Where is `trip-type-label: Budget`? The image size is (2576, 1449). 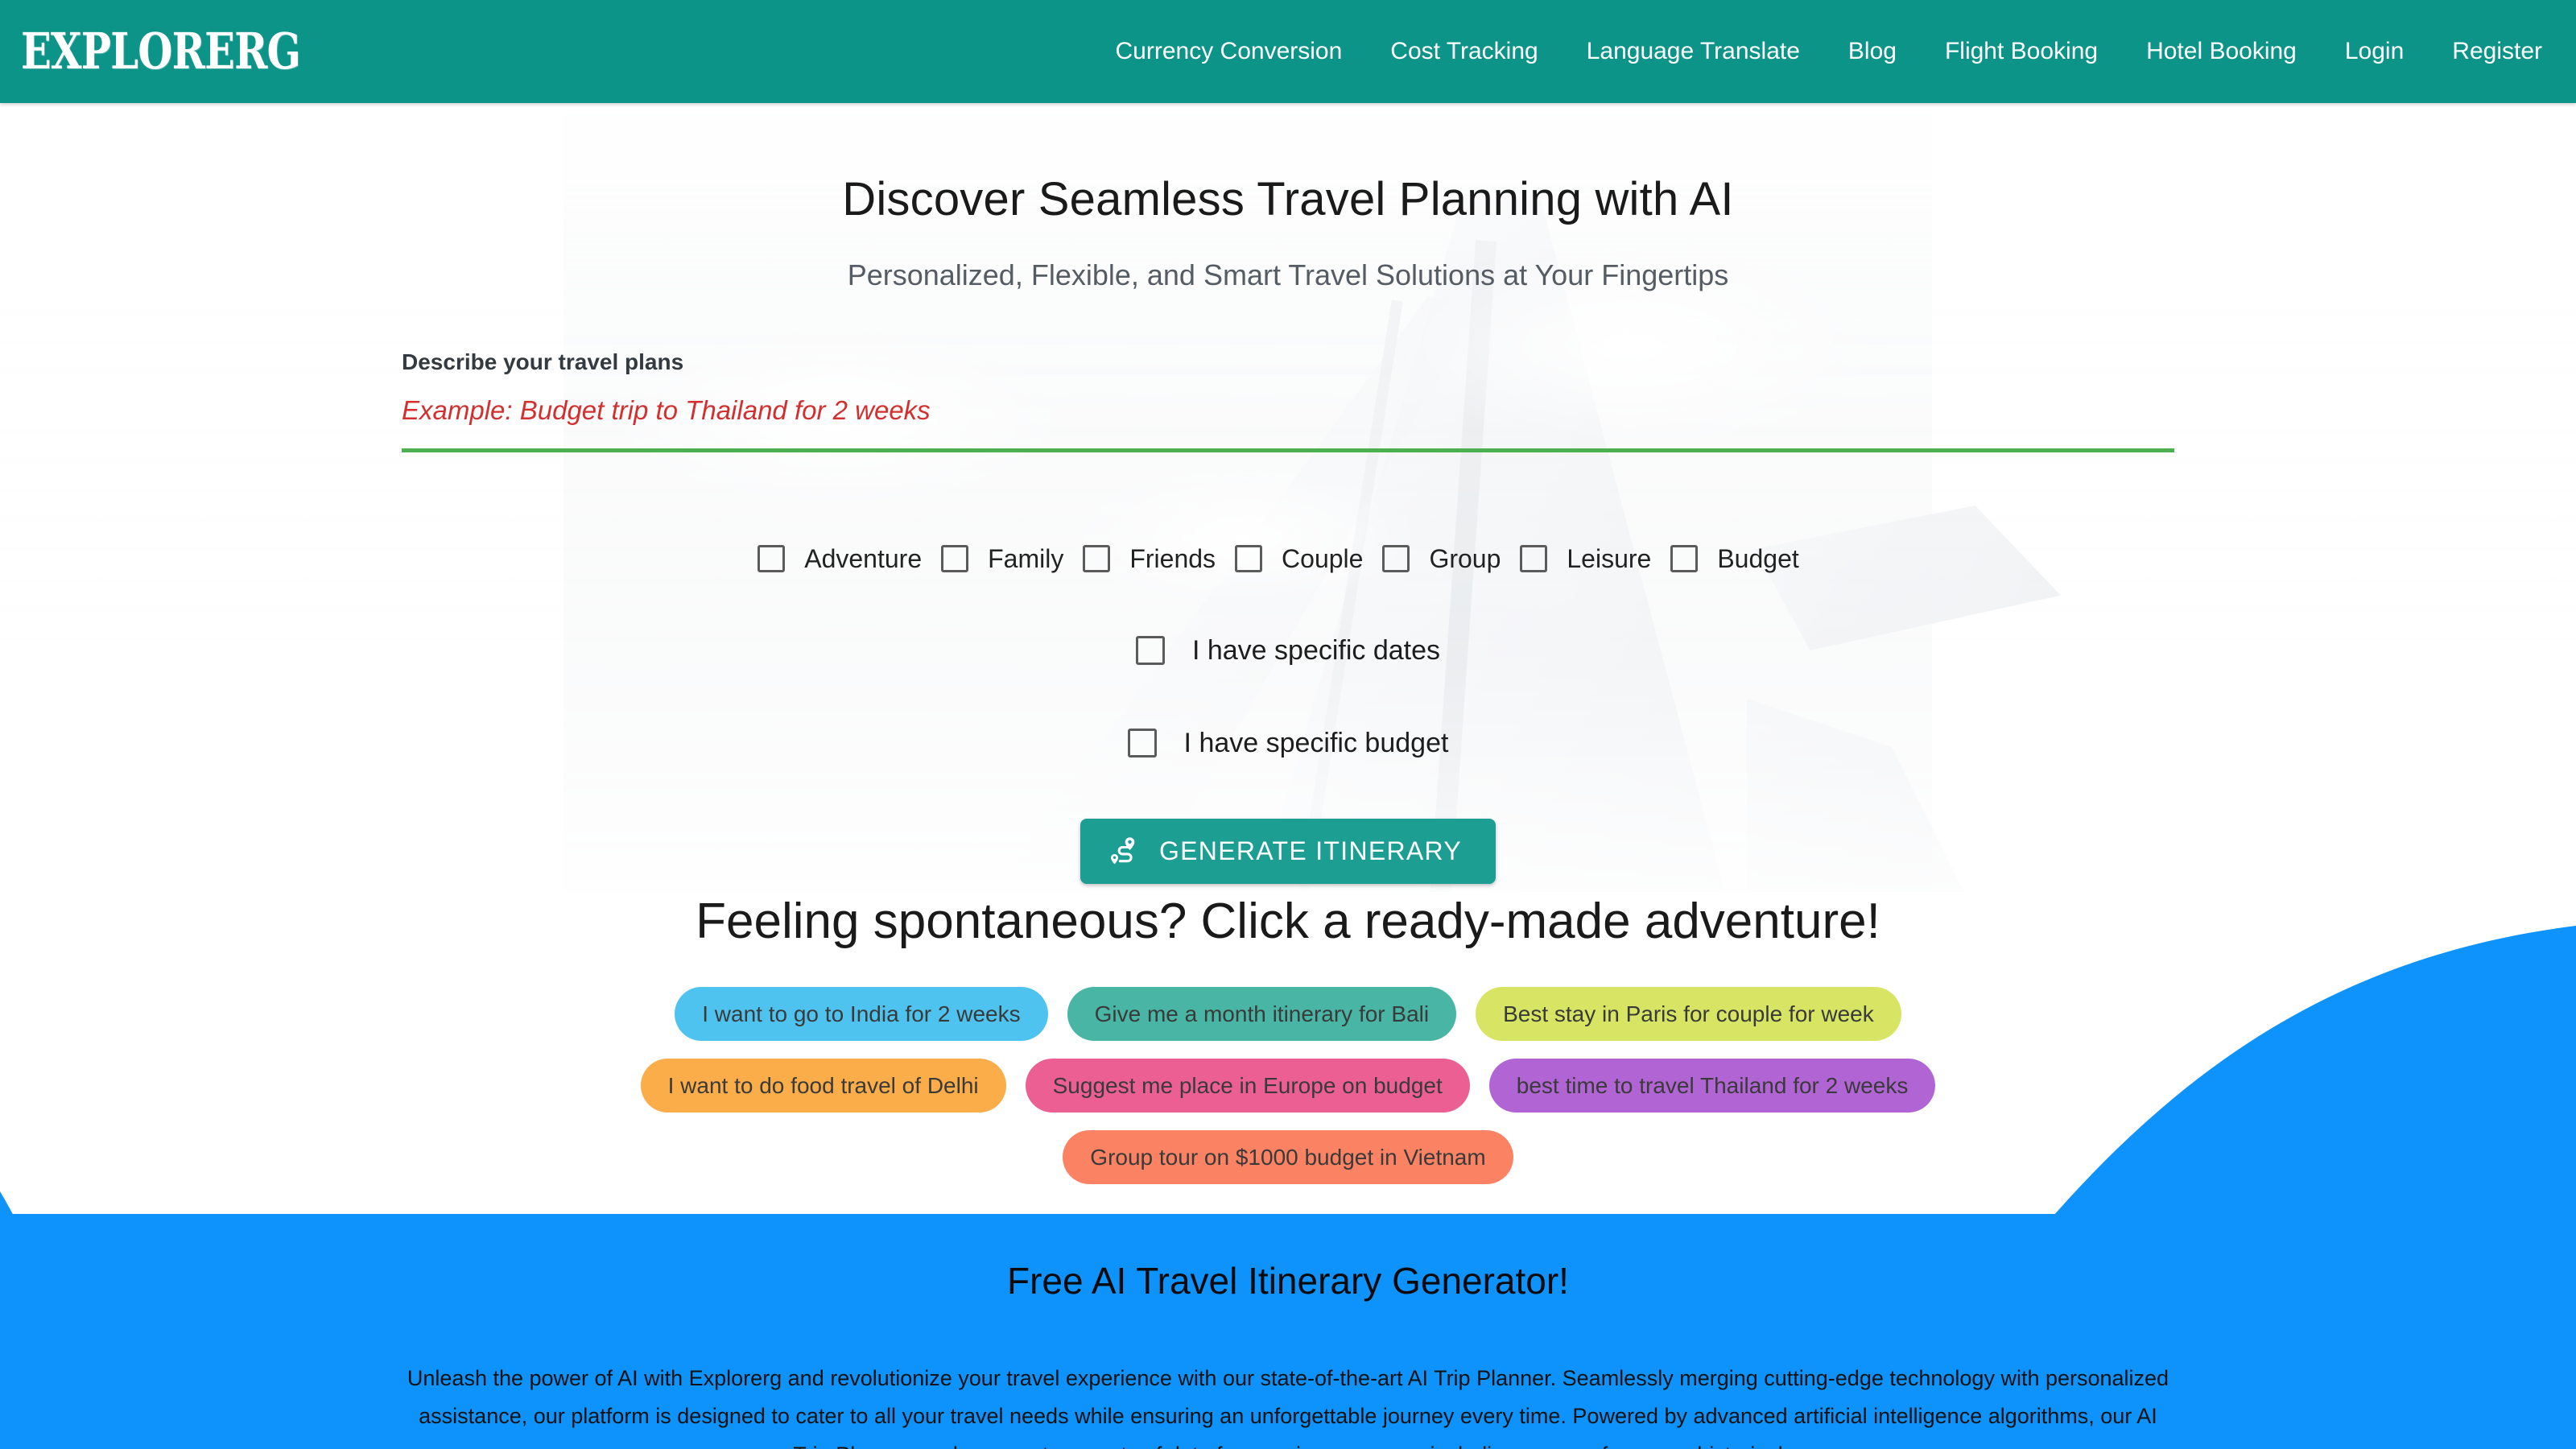 trip-type-label: Budget is located at coordinates (1758, 558).